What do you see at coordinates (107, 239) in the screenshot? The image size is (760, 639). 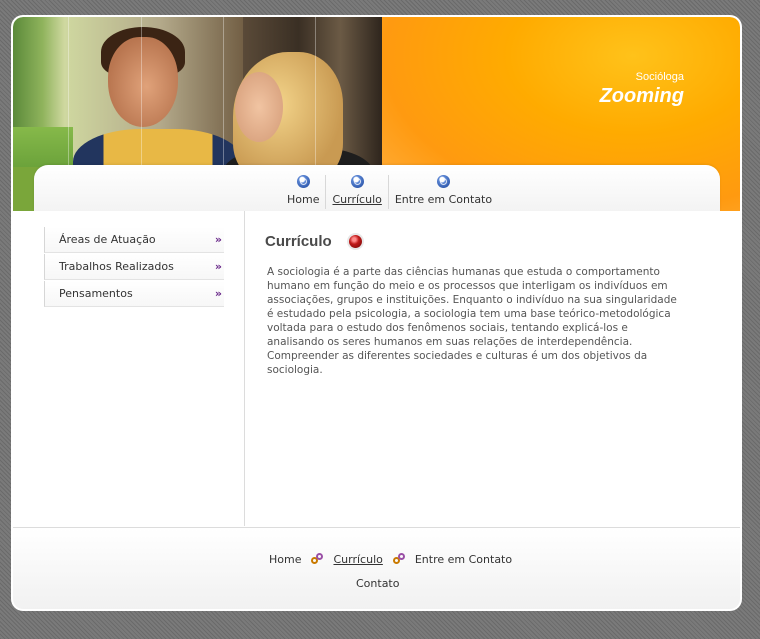 I see `sidebar-item-label: Áreas de Atuação` at bounding box center [107, 239].